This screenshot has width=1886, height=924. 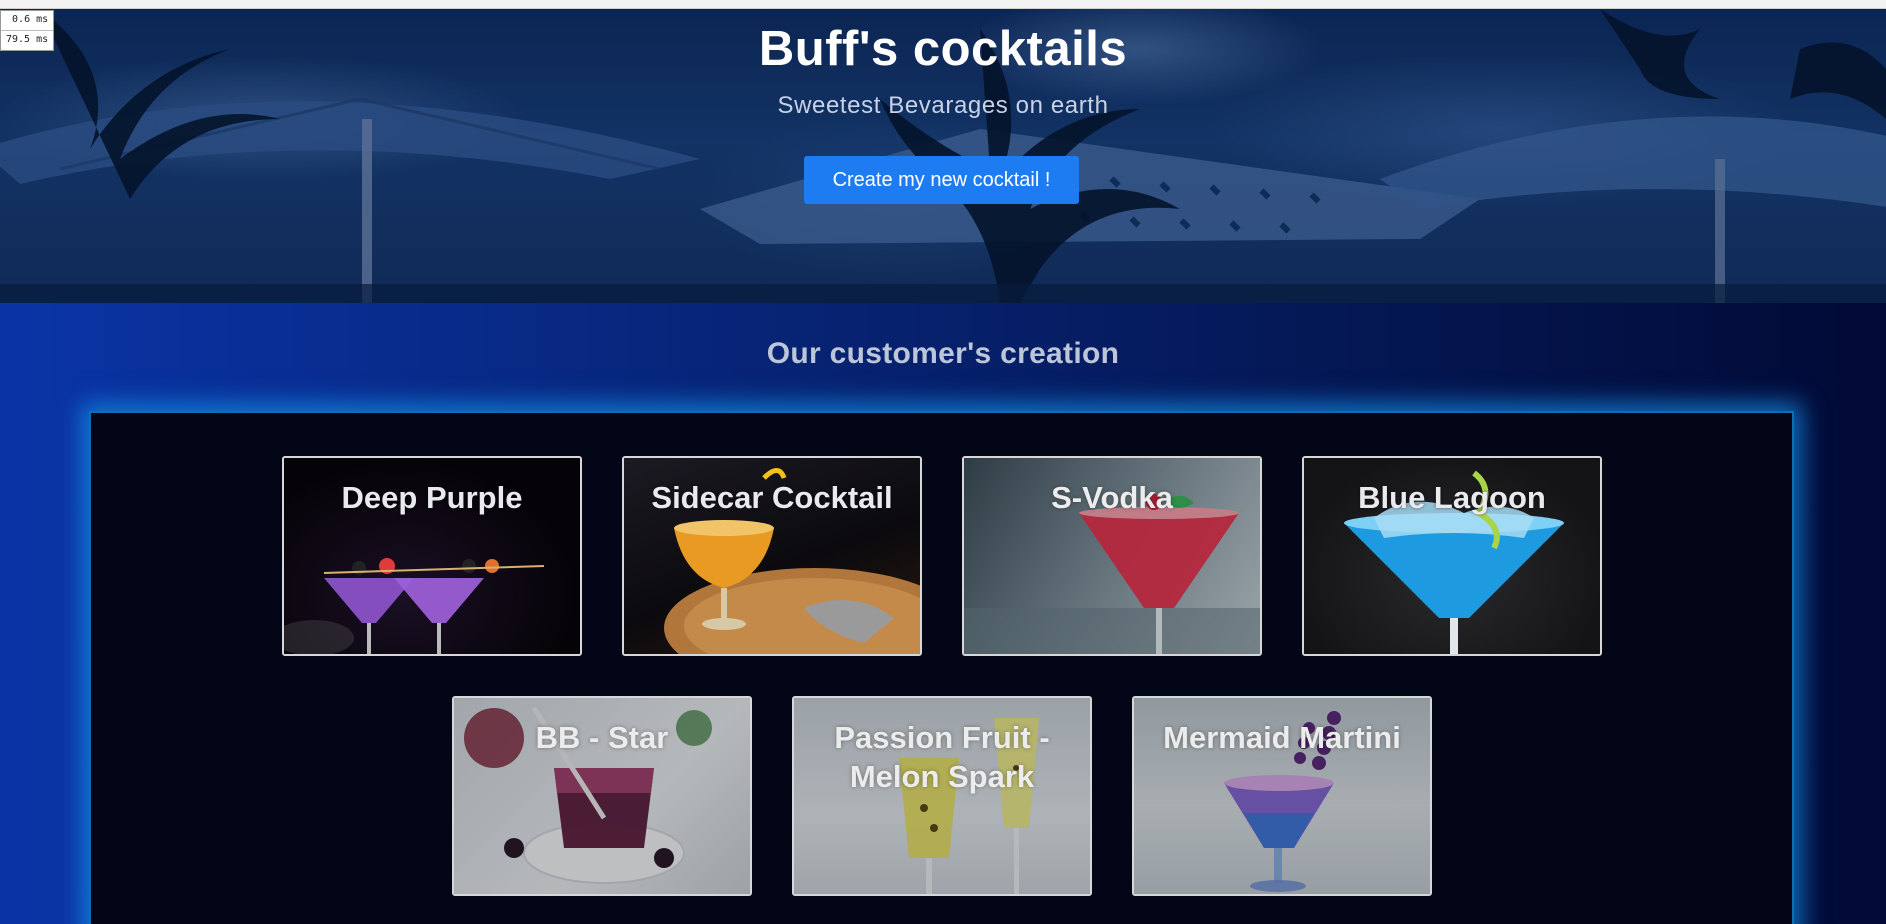 I want to click on cocktail-card-mermaid-martini: Mermaid Martini, so click(x=1282, y=796).